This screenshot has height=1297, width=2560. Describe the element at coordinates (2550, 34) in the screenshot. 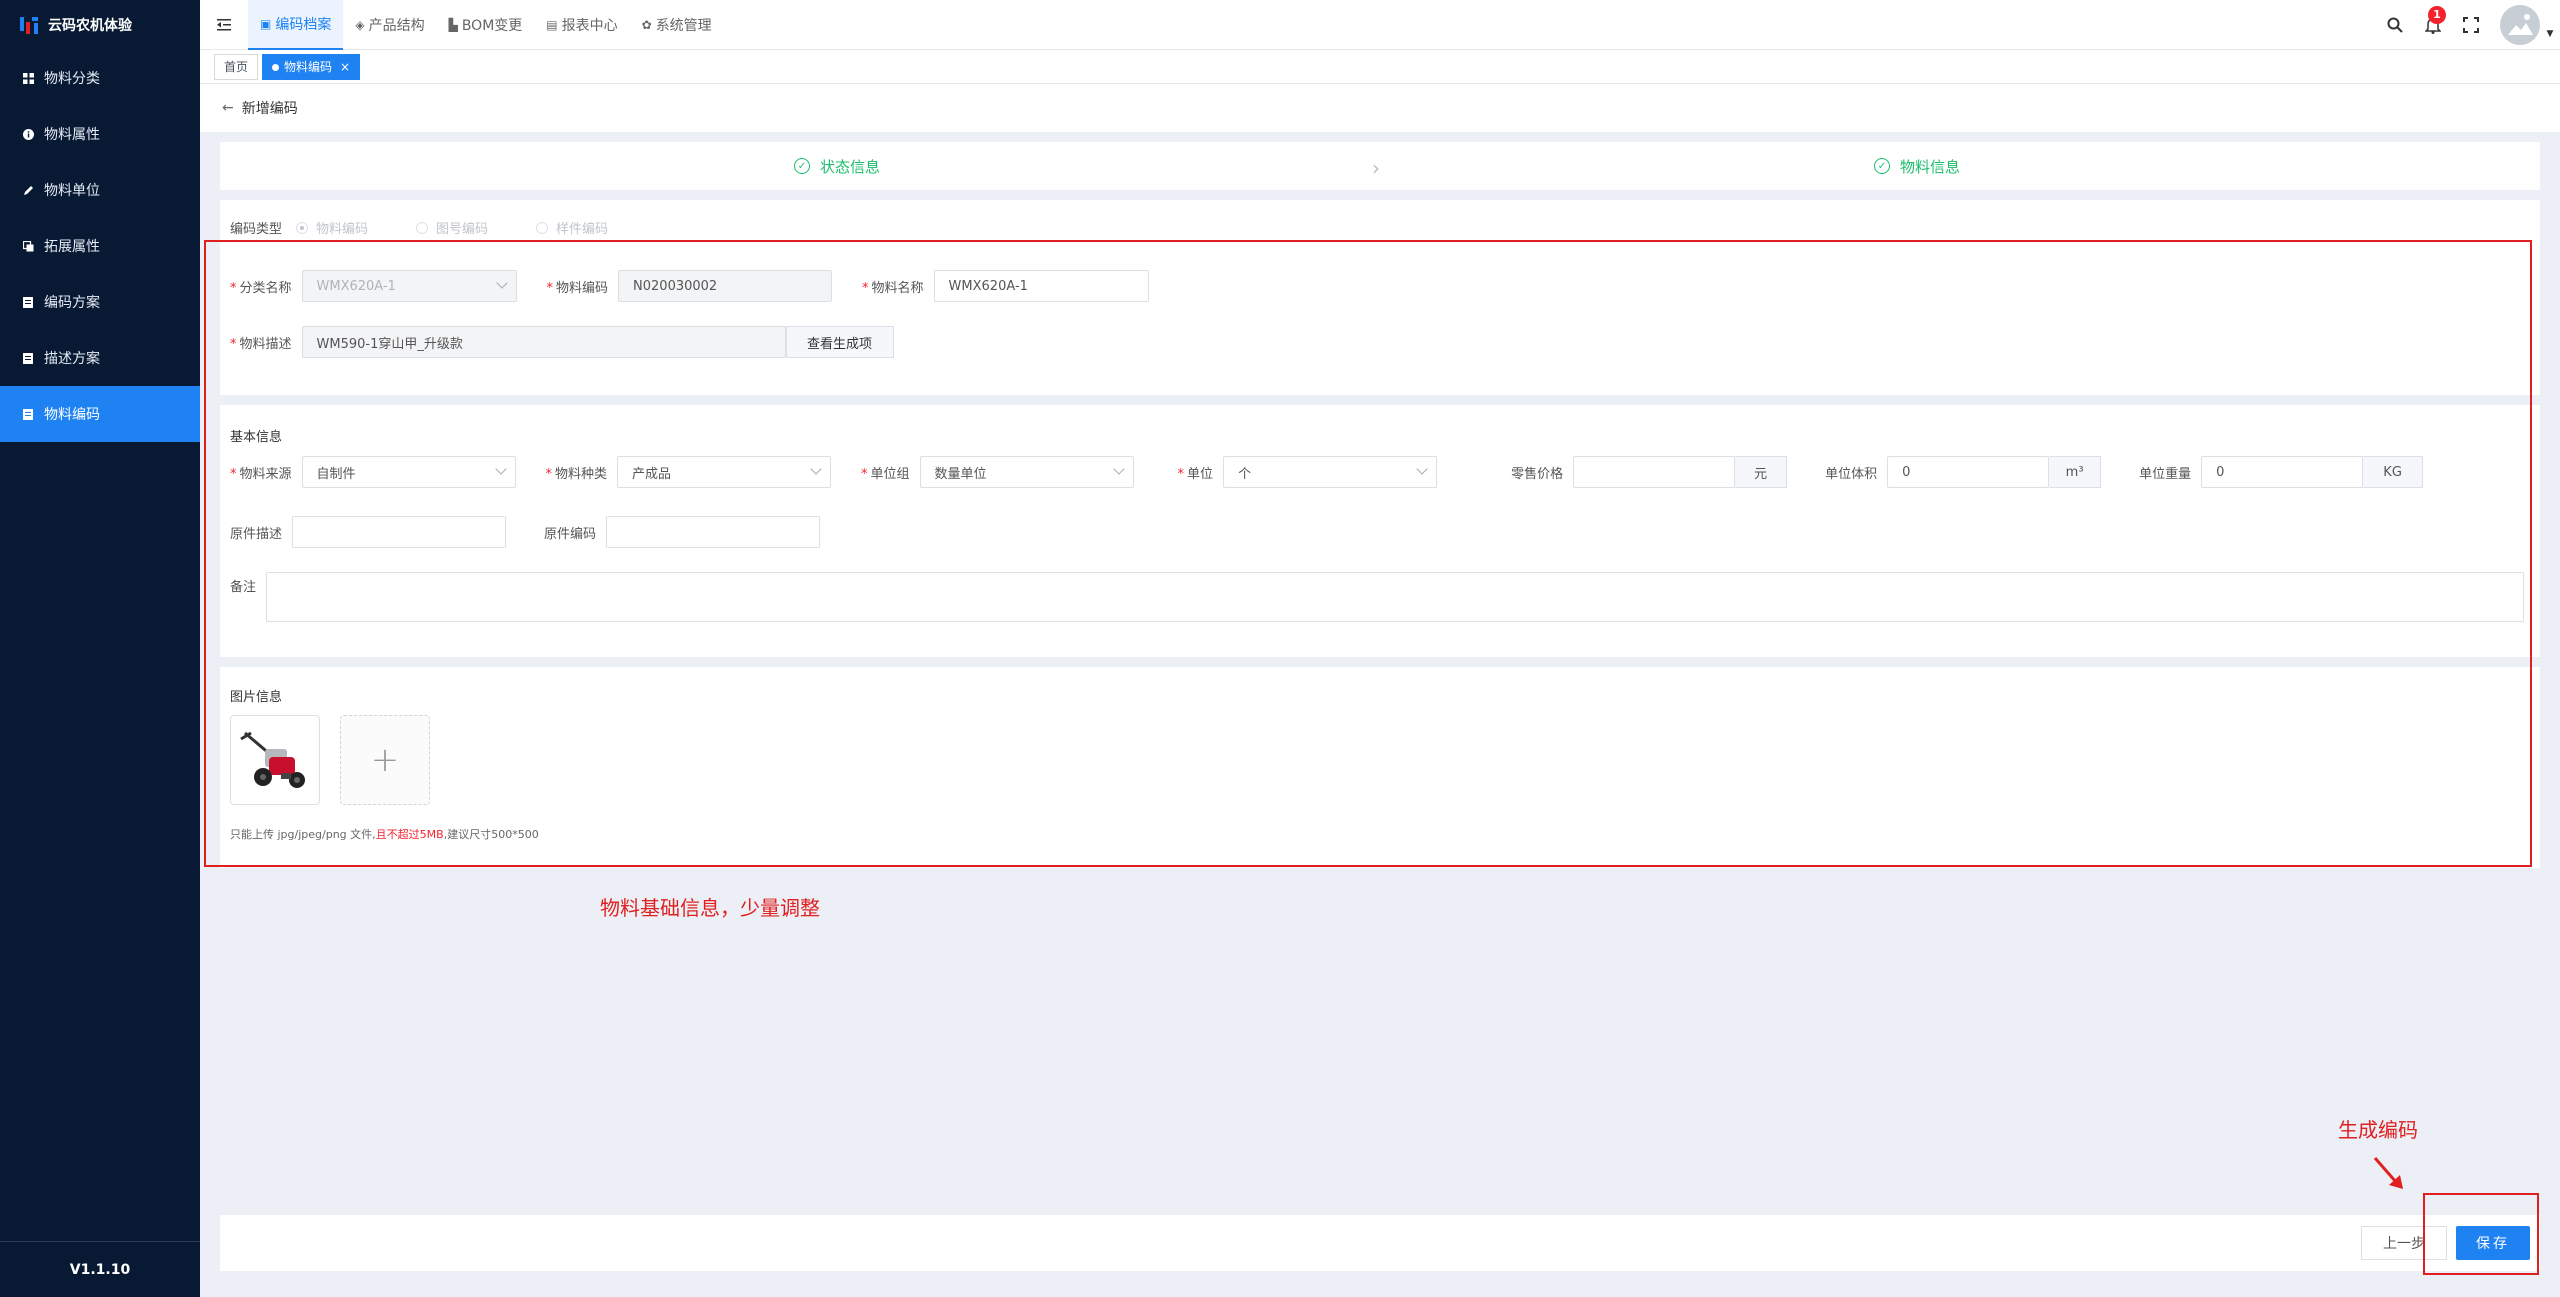

I see `caret-down-icon: ▼` at that location.